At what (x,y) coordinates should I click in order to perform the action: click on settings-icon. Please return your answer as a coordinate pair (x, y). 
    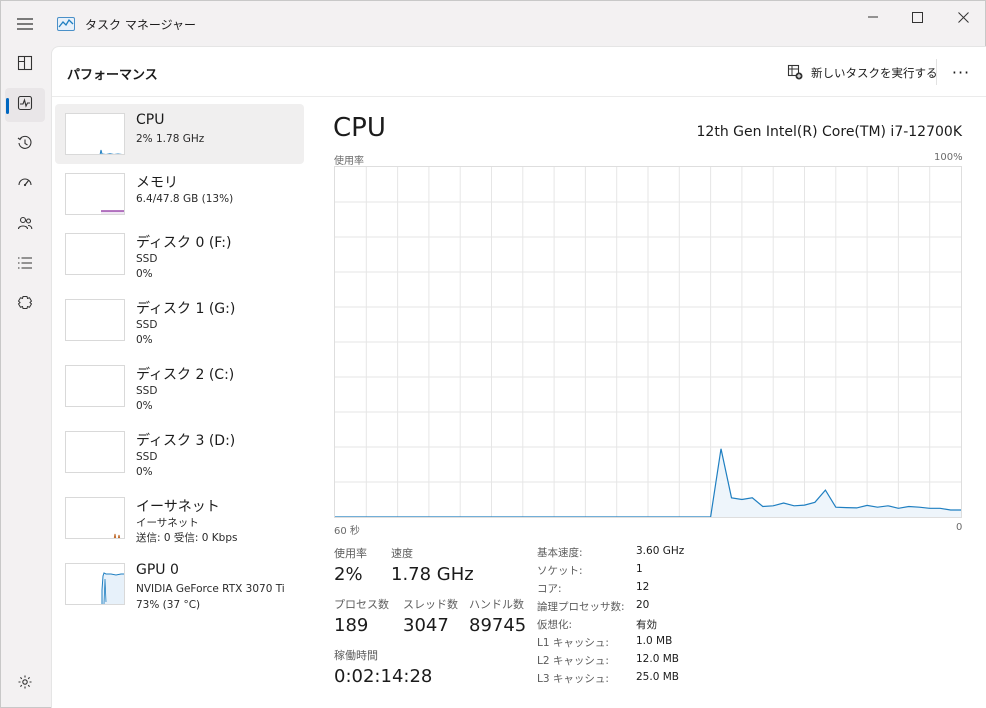
    Looking at the image, I should click on (25, 684).